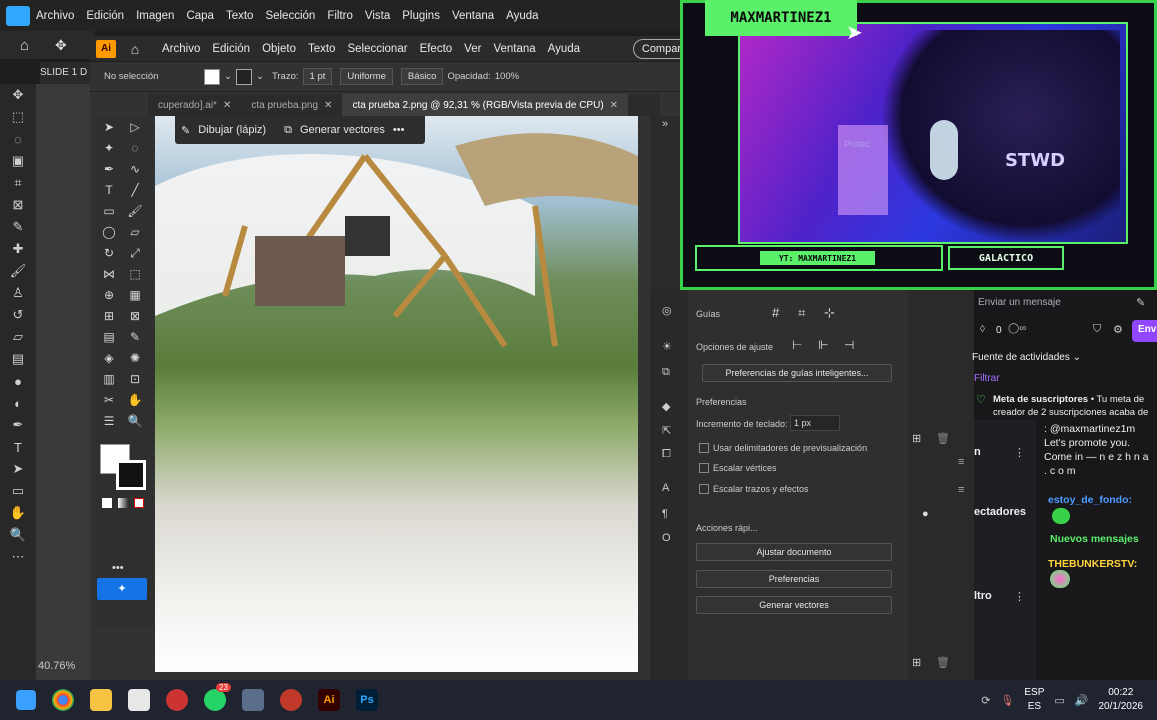  I want to click on shape-builder-icon: ⊕, so click(109, 295).